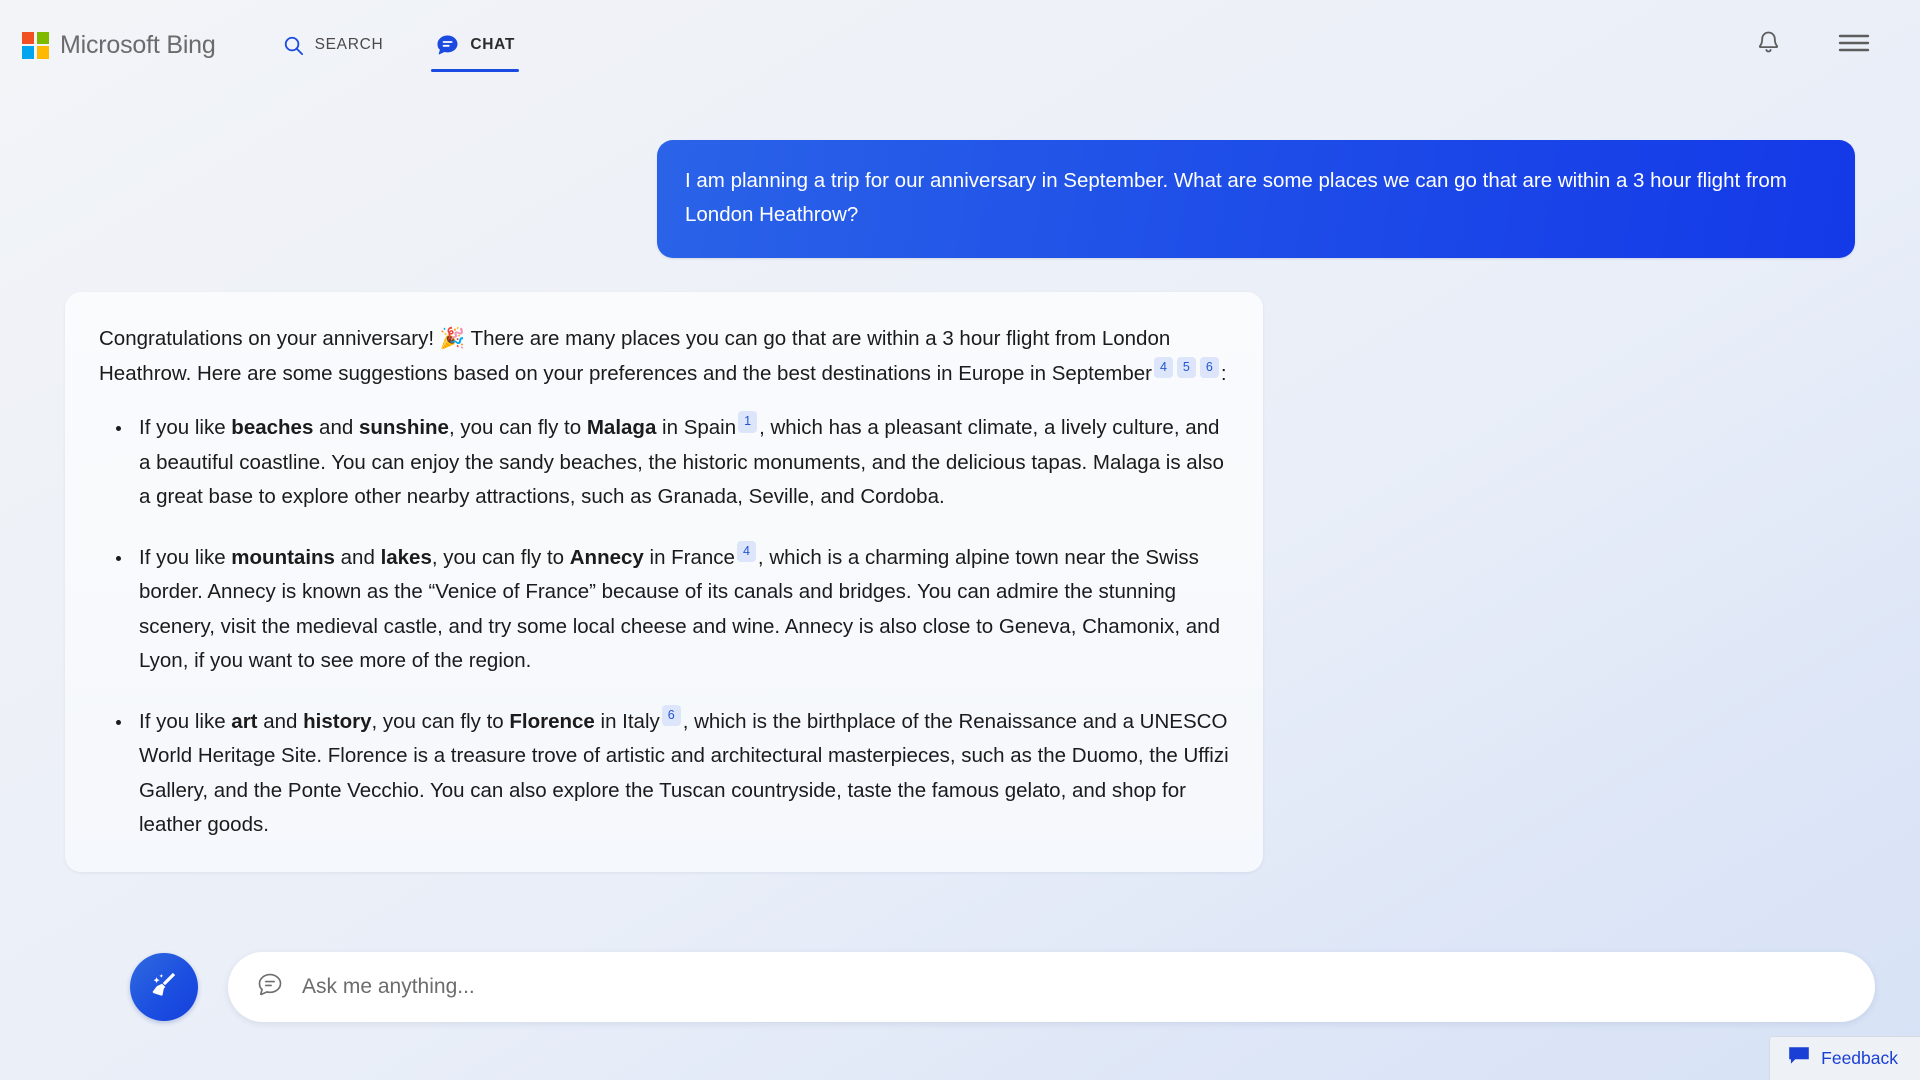 The height and width of the screenshot is (1080, 1920). I want to click on tab-chat: CHAT, so click(475, 45).